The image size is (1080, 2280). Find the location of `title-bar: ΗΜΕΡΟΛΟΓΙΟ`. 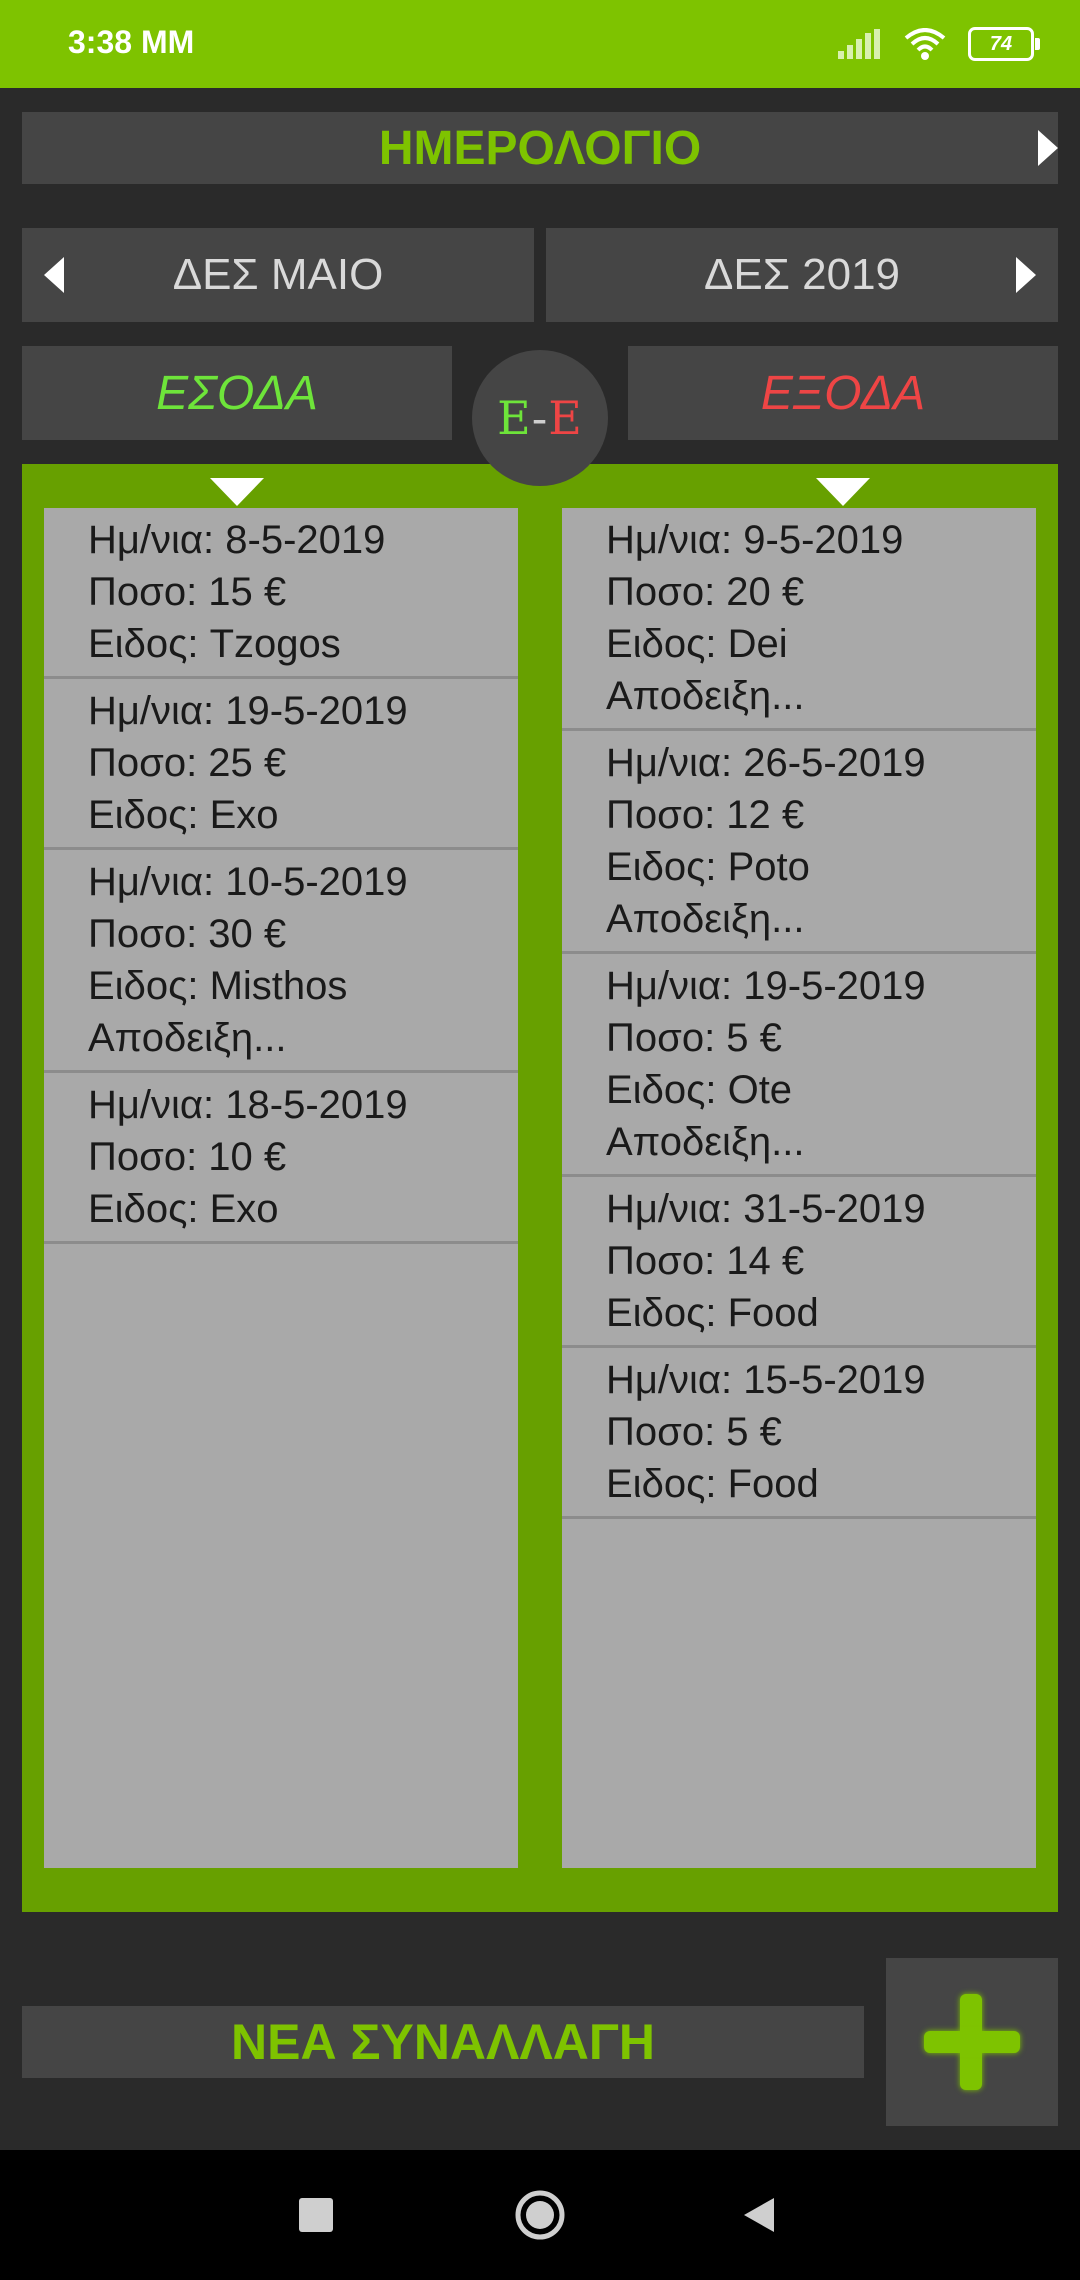

title-bar: ΗΜΕΡΟΛΟΓΙΟ is located at coordinates (540, 148).